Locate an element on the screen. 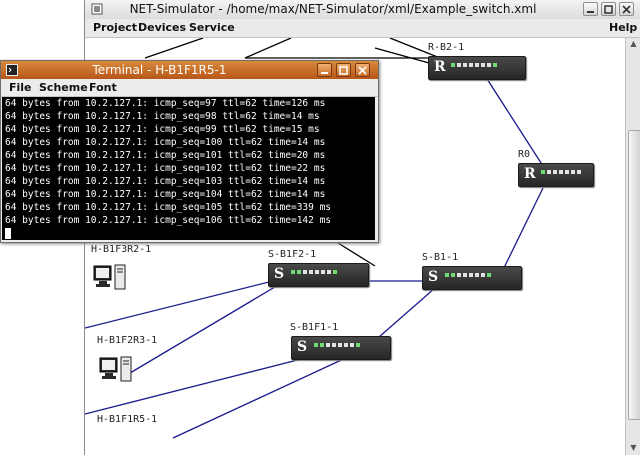 This screenshot has width=640, height=455. menubar: Project Devices Service Help is located at coordinates (362, 28).